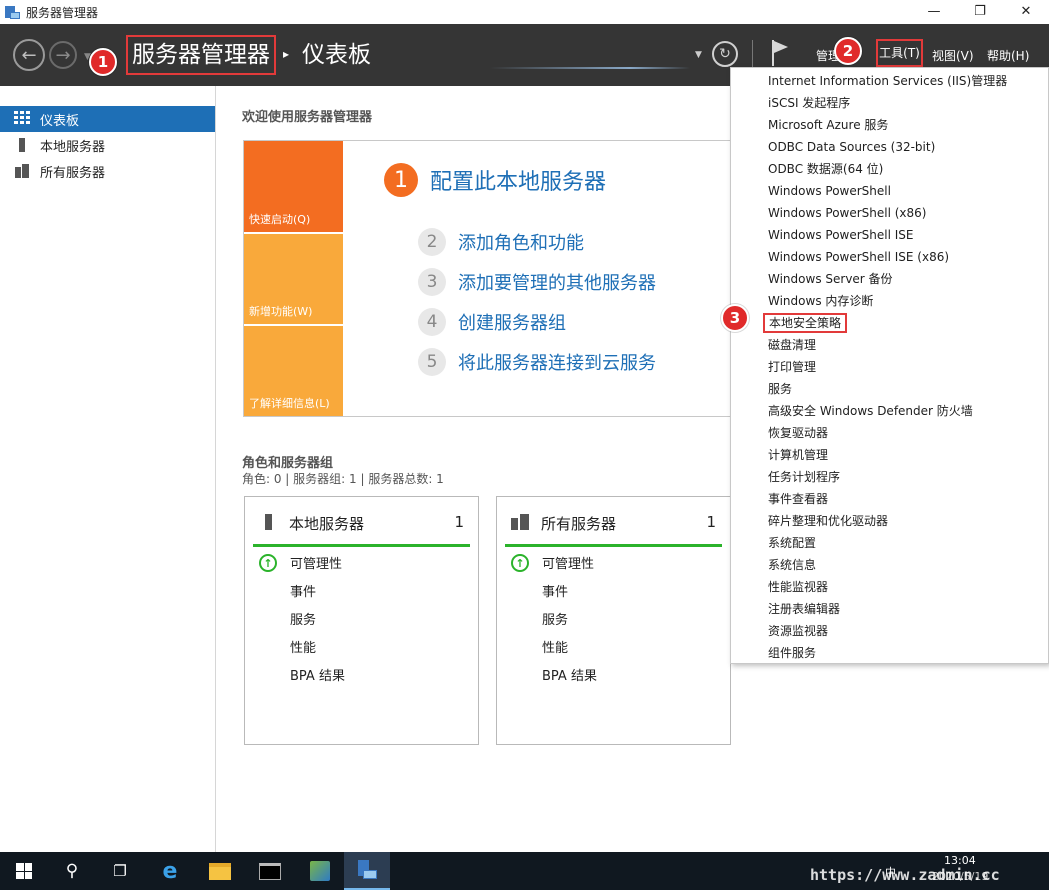 This screenshot has width=1049, height=890. I want to click on menu-view: 视图(V), so click(953, 55).